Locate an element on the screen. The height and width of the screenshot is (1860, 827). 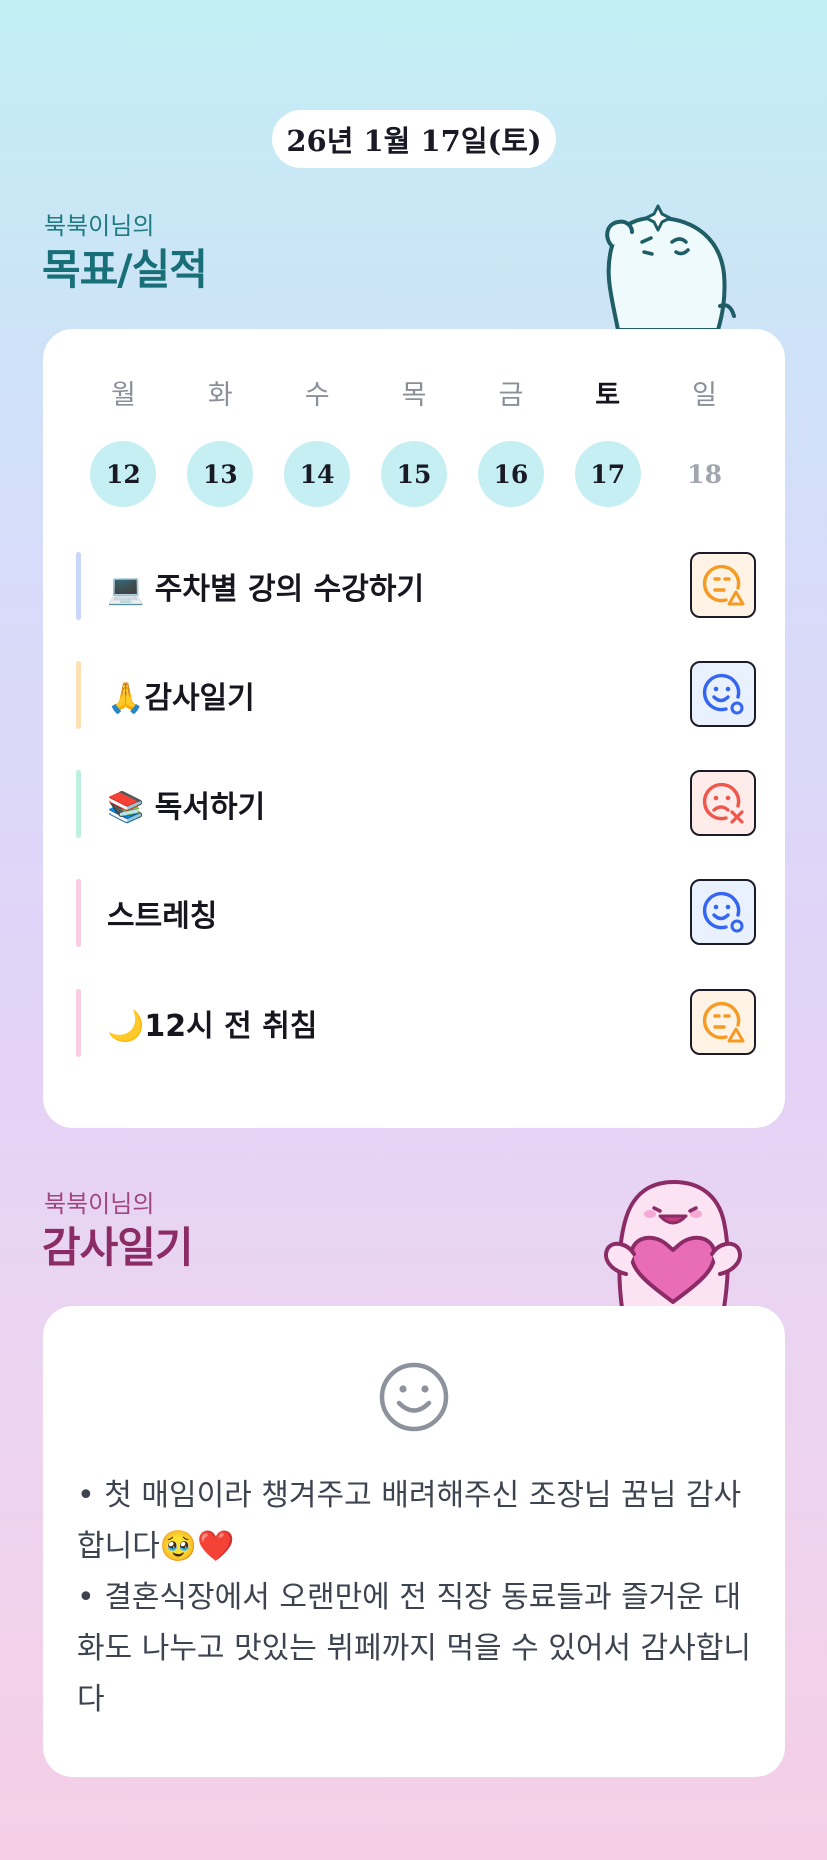
day-date: 15 is located at coordinates (414, 474).